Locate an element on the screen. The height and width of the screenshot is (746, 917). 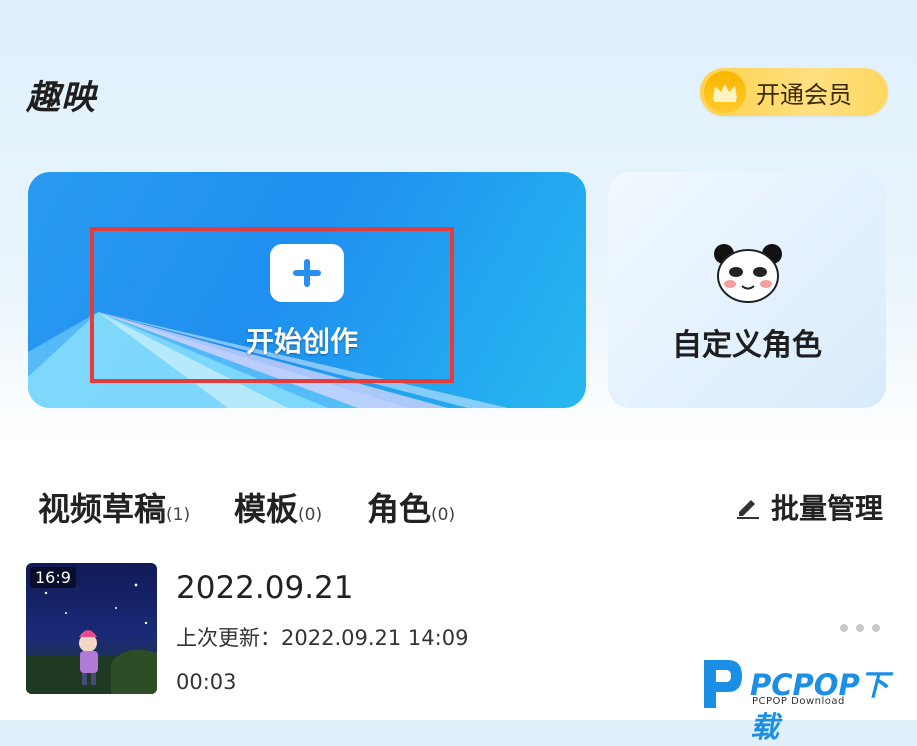
tab-characters: 角色(0) is located at coordinates (411, 507).